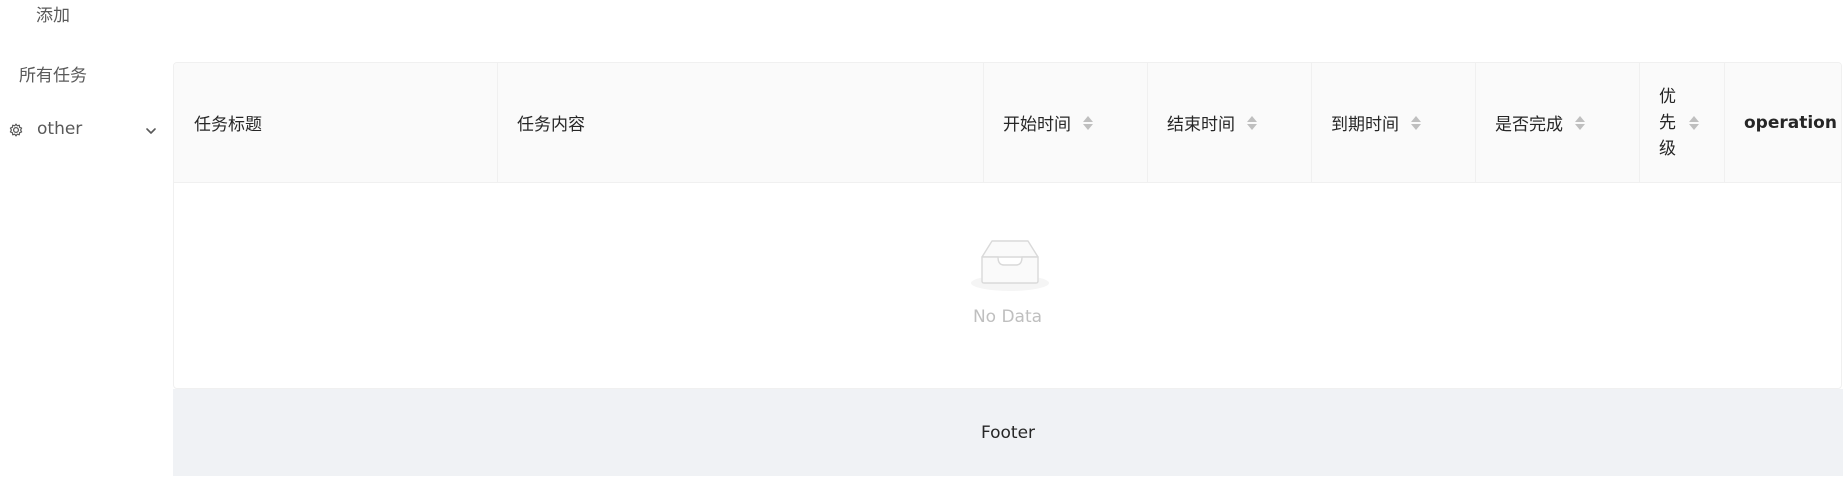 This screenshot has height=497, width=1843. Describe the element at coordinates (53, 13) in the screenshot. I see `sidebar-item-add: 添加` at that location.